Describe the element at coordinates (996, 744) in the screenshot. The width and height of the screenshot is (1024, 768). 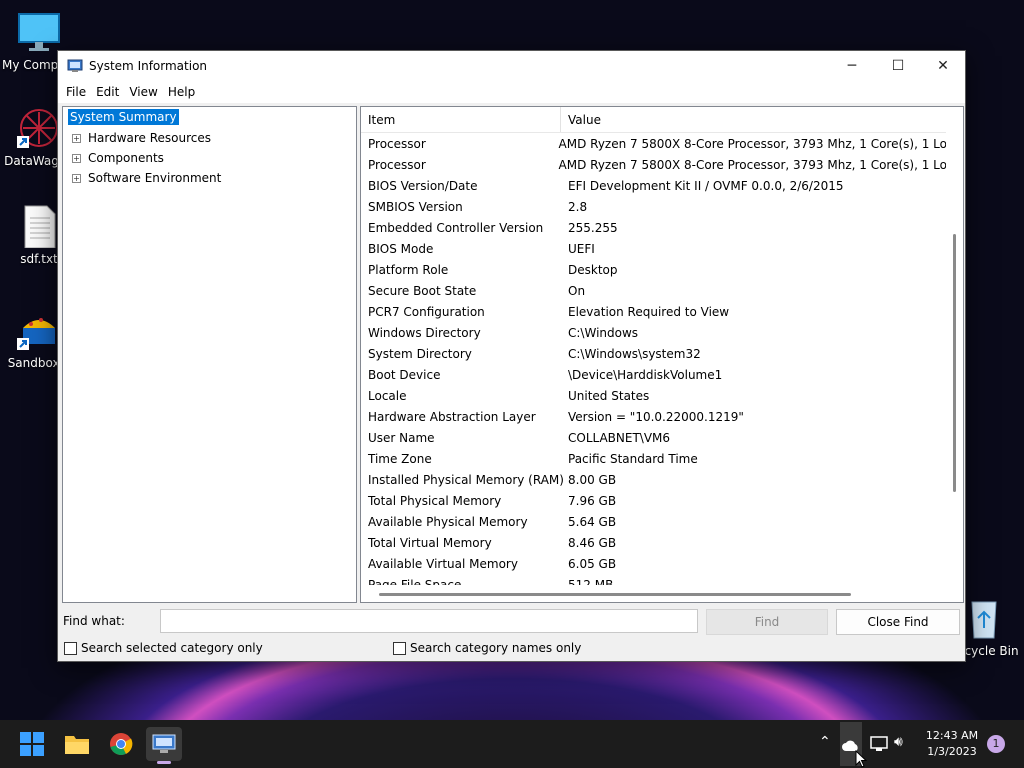
I see `notification-badge: 1` at that location.